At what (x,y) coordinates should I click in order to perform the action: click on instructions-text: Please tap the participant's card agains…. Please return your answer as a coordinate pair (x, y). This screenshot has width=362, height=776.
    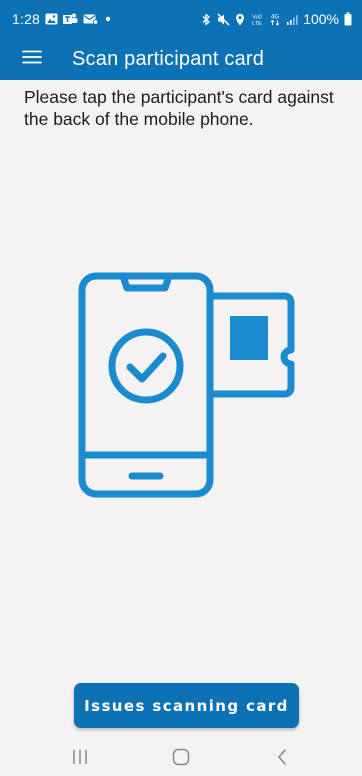
    Looking at the image, I should click on (179, 108).